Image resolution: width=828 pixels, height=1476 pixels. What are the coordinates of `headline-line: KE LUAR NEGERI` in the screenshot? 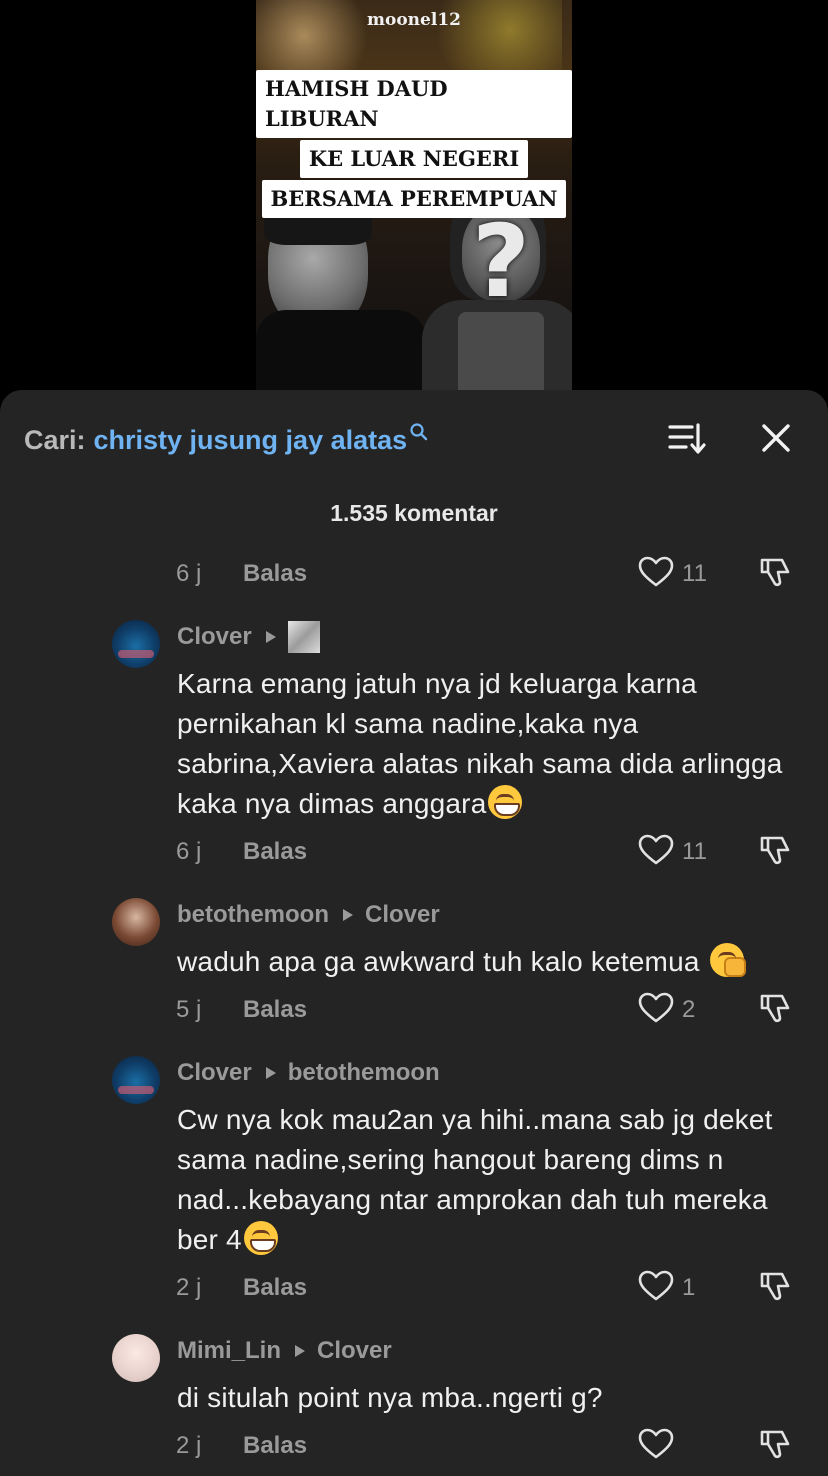 It's located at (414, 159).